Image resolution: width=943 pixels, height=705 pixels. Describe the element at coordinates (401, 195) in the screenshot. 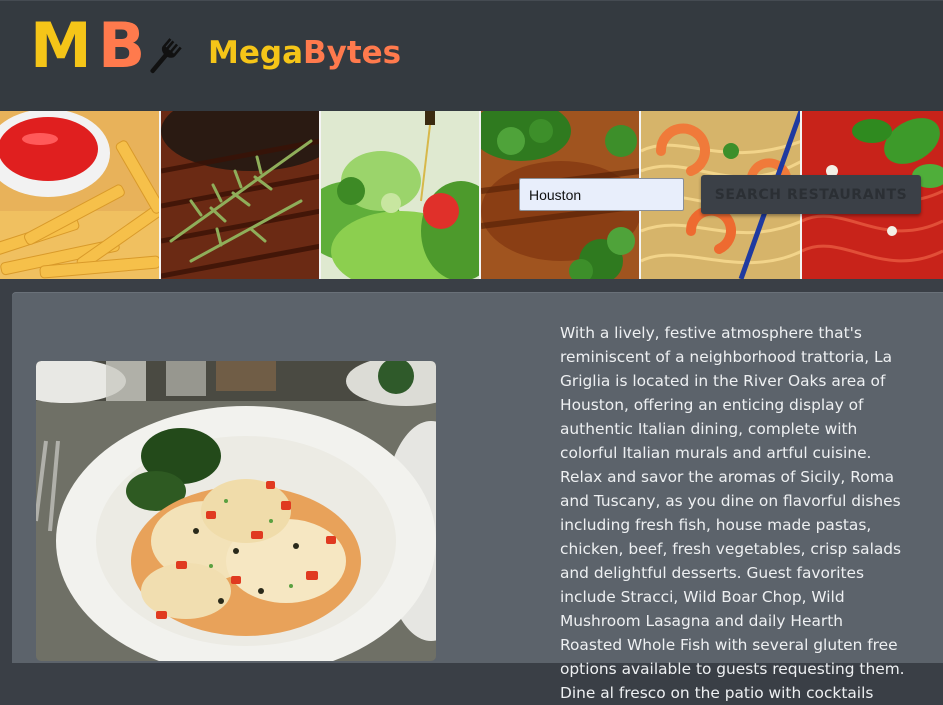

I see `banner-image-salad` at that location.